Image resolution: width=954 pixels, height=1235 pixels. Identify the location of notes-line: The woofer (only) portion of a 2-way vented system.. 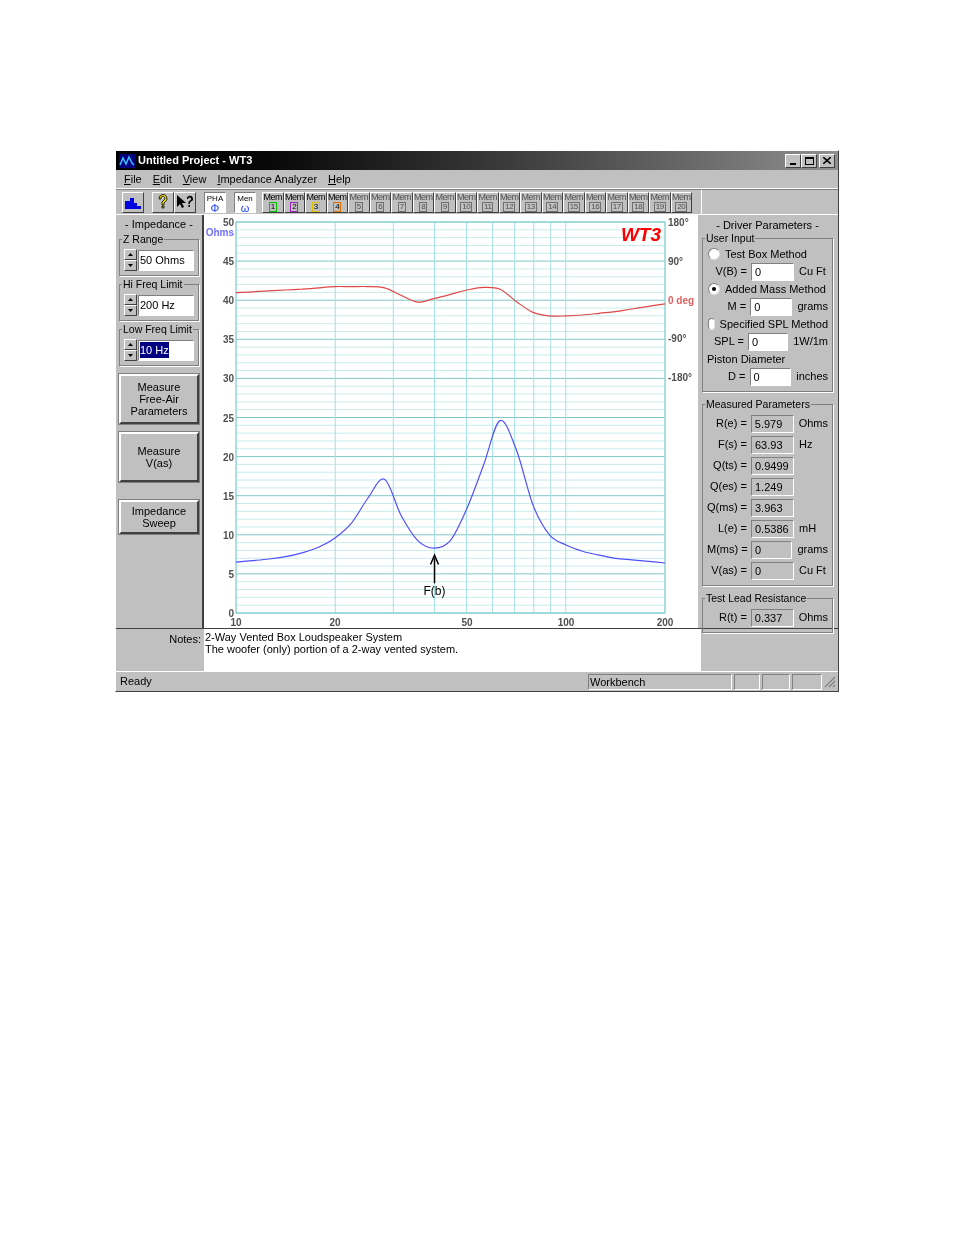
(332, 649).